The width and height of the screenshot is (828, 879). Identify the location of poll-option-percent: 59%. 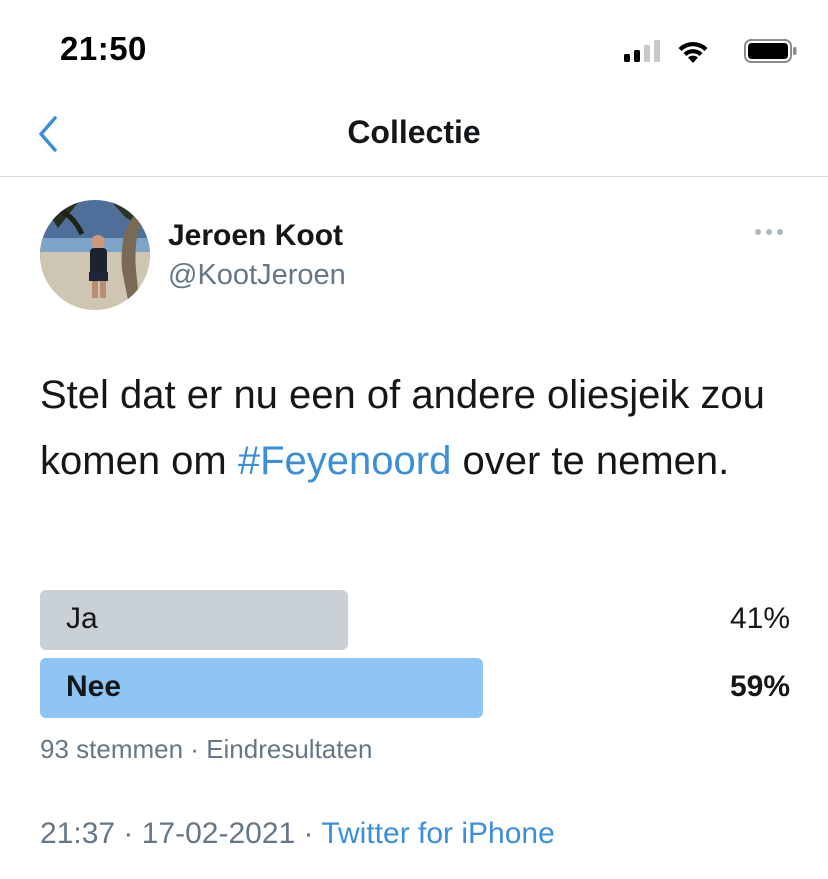
(759, 686).